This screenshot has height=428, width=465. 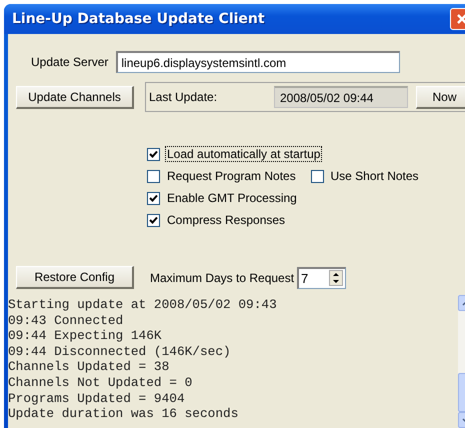 I want to click on update-channels-button: Update Channels, so click(x=75, y=97).